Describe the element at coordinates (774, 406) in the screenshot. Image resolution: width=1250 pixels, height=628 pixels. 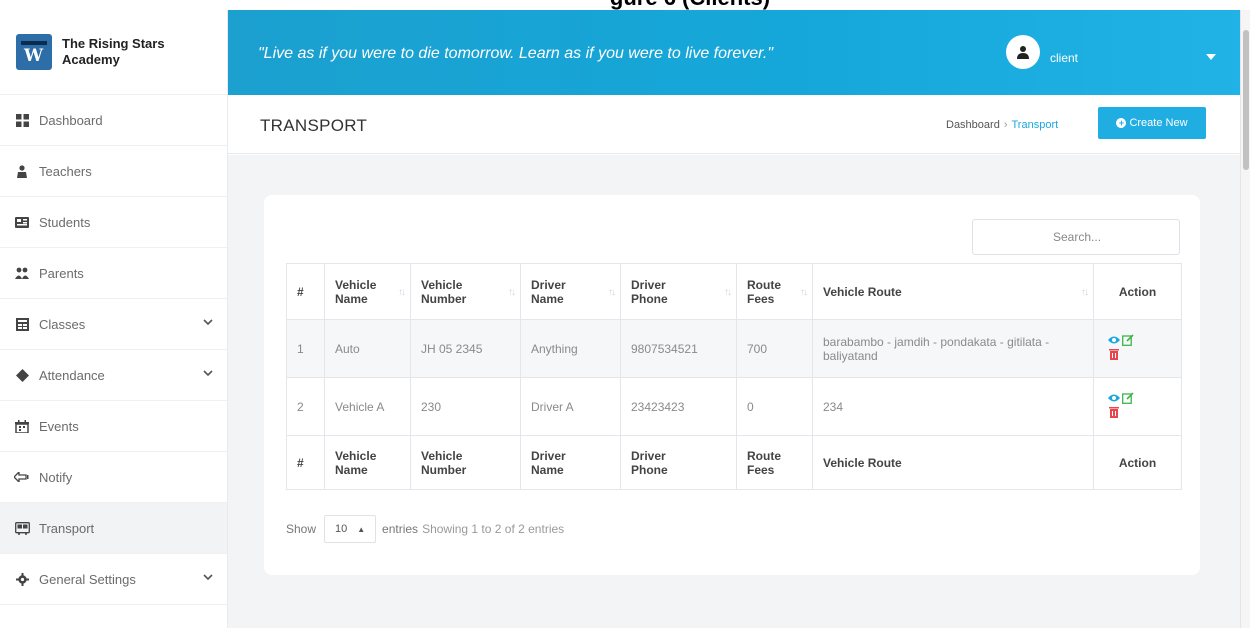
I see `cell-route-fees: 0` at that location.